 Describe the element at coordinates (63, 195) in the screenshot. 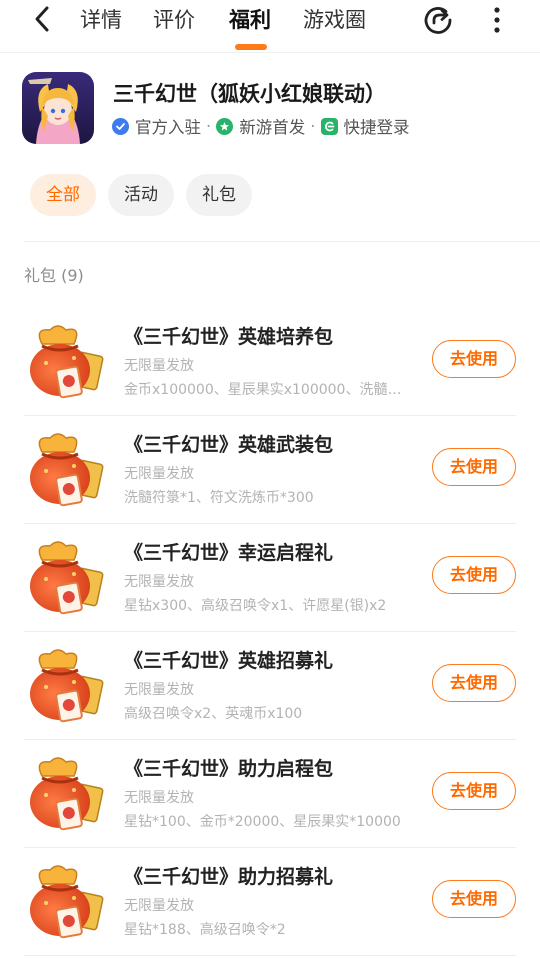

I see `filter-chip-all: 全部` at that location.